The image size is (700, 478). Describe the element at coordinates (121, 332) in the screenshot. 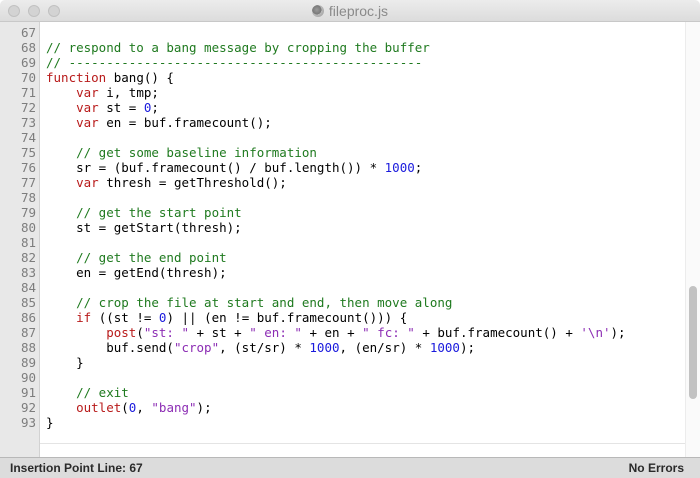

I see `code-token: post` at that location.